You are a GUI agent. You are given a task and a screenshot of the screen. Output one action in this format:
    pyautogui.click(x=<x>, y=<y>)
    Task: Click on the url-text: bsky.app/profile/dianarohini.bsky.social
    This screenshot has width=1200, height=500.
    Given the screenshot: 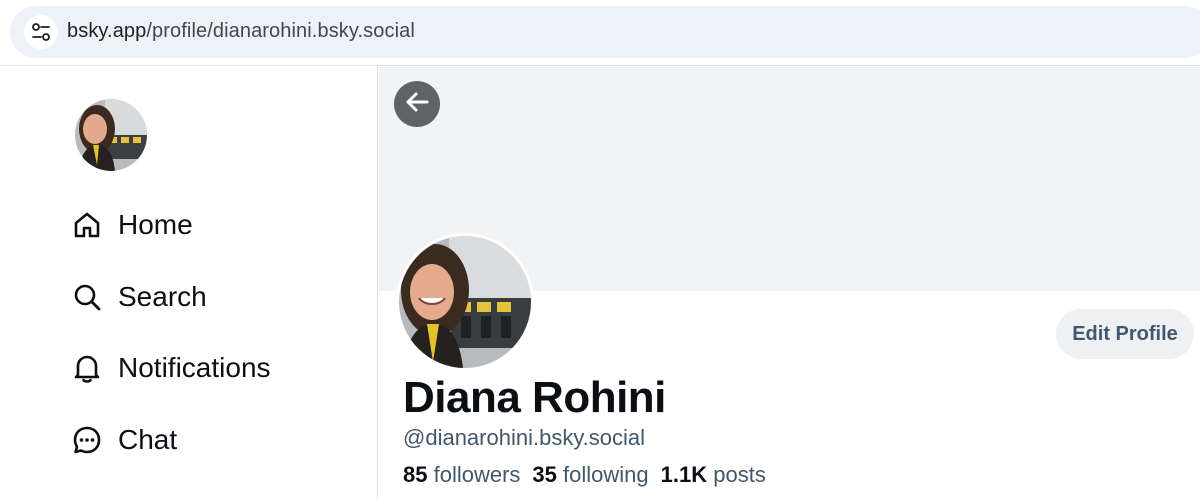 What is the action you would take?
    pyautogui.click(x=241, y=31)
    